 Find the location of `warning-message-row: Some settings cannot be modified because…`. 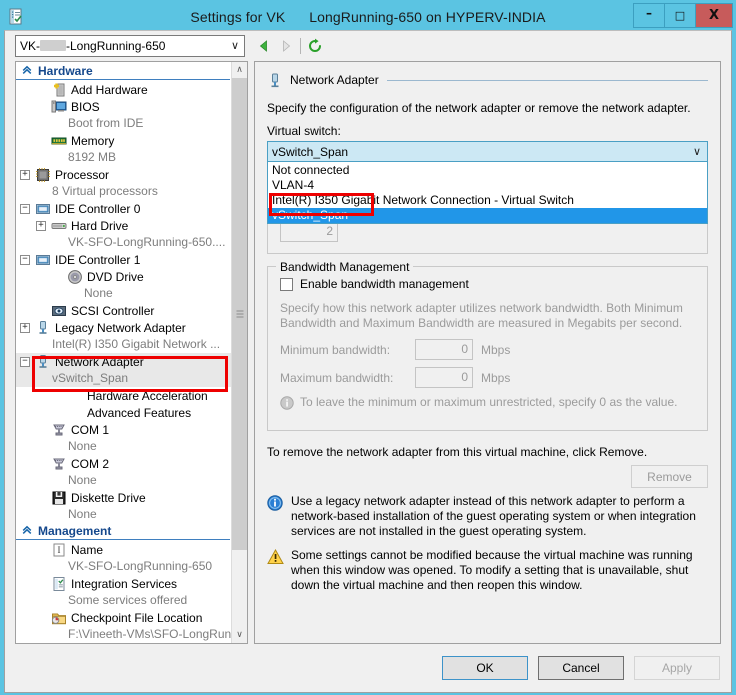

warning-message-row: Some settings cannot be modified because… is located at coordinates (487, 570).